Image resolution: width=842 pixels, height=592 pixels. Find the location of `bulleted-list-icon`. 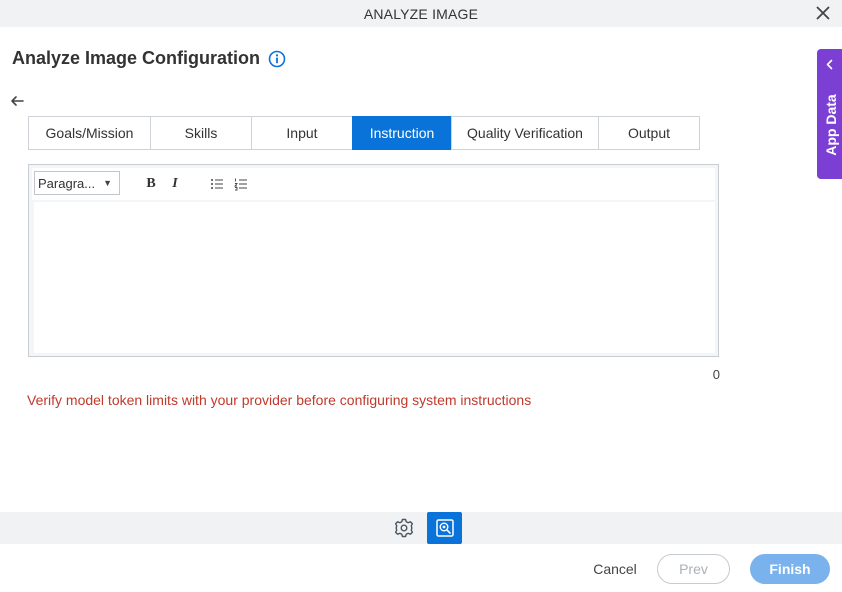

bulleted-list-icon is located at coordinates (217, 184).